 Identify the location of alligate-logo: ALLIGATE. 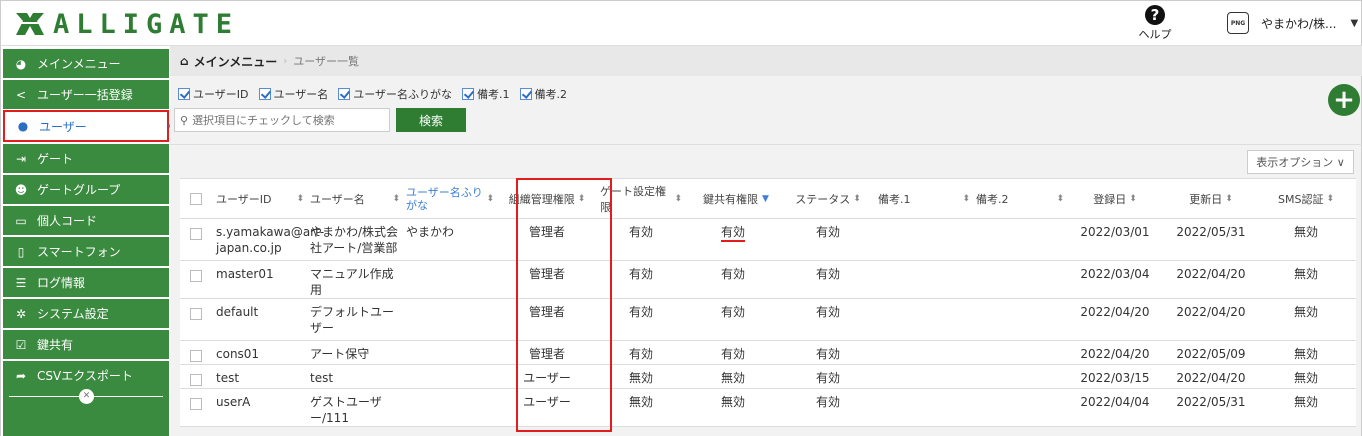
(126, 24).